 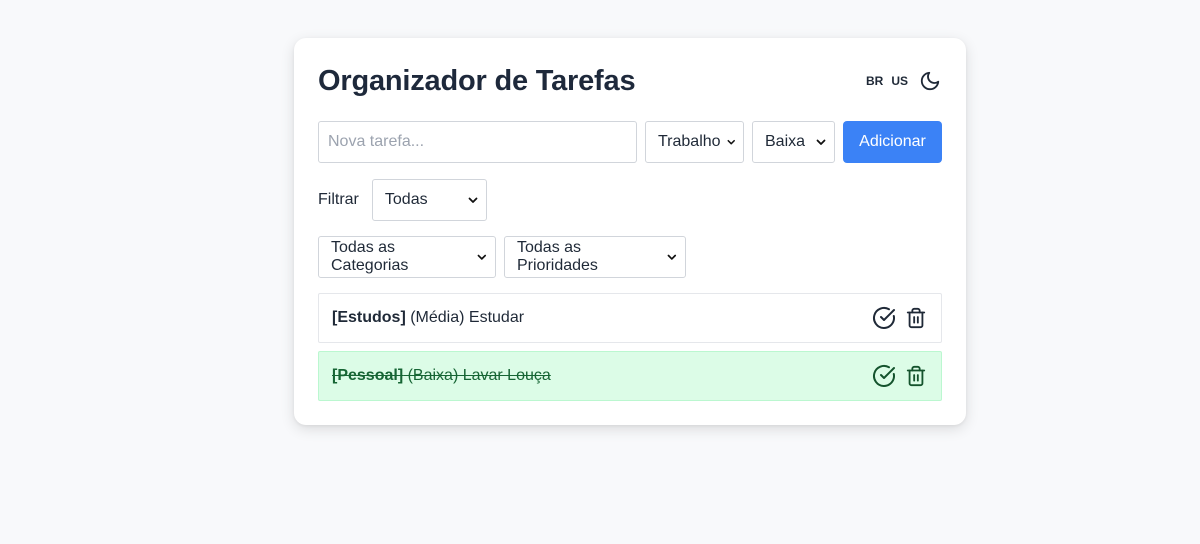 I want to click on task-description: (Baixa) Lavar Louça, so click(x=477, y=375).